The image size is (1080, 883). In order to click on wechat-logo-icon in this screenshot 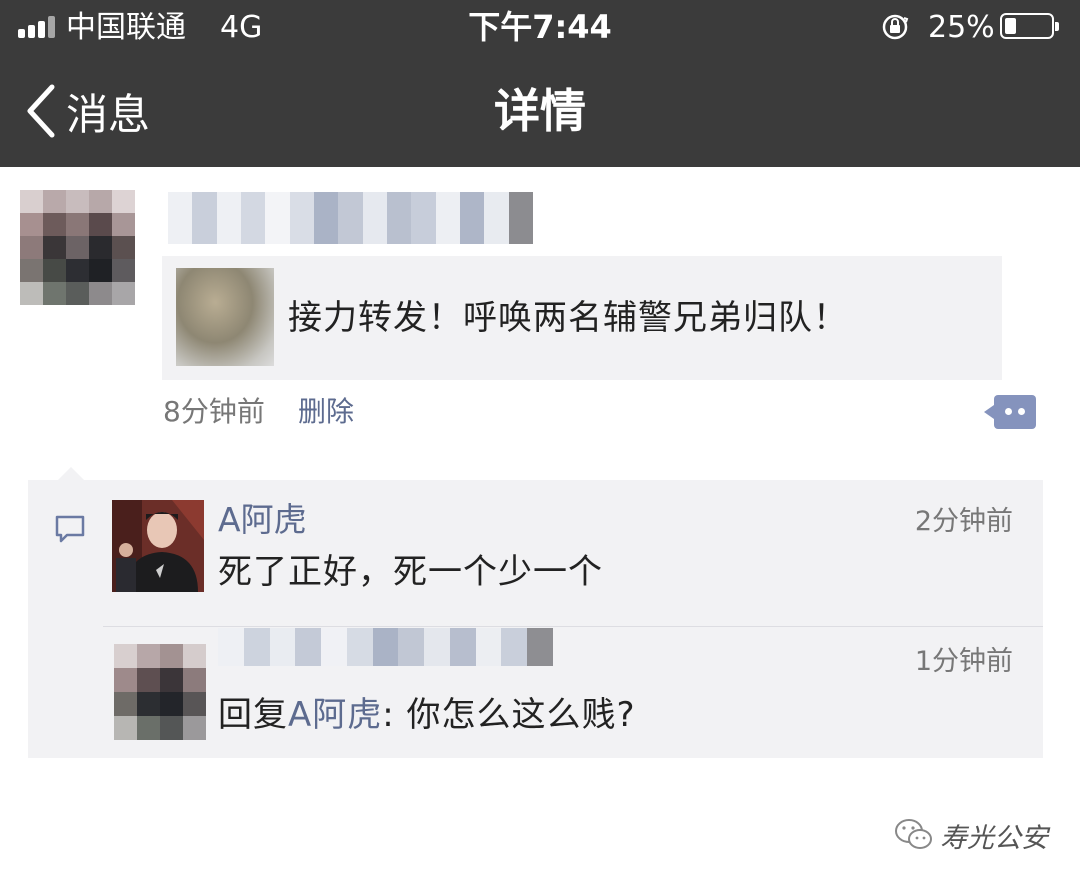, I will do `click(913, 834)`.